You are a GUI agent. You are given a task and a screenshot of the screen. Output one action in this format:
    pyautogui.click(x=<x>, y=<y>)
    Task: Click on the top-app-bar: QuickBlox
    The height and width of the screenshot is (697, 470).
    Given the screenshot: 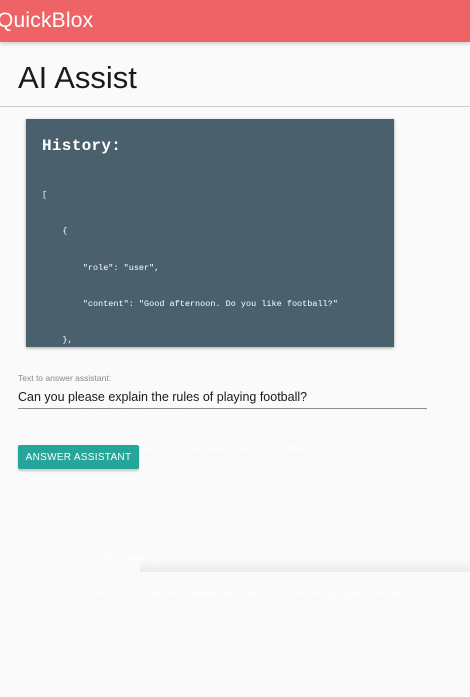 What is the action you would take?
    pyautogui.click(x=235, y=21)
    